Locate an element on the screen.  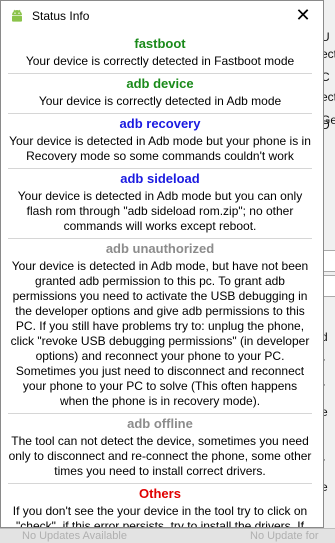
bg-status-left: No Updates Available is located at coordinates (74, 536).